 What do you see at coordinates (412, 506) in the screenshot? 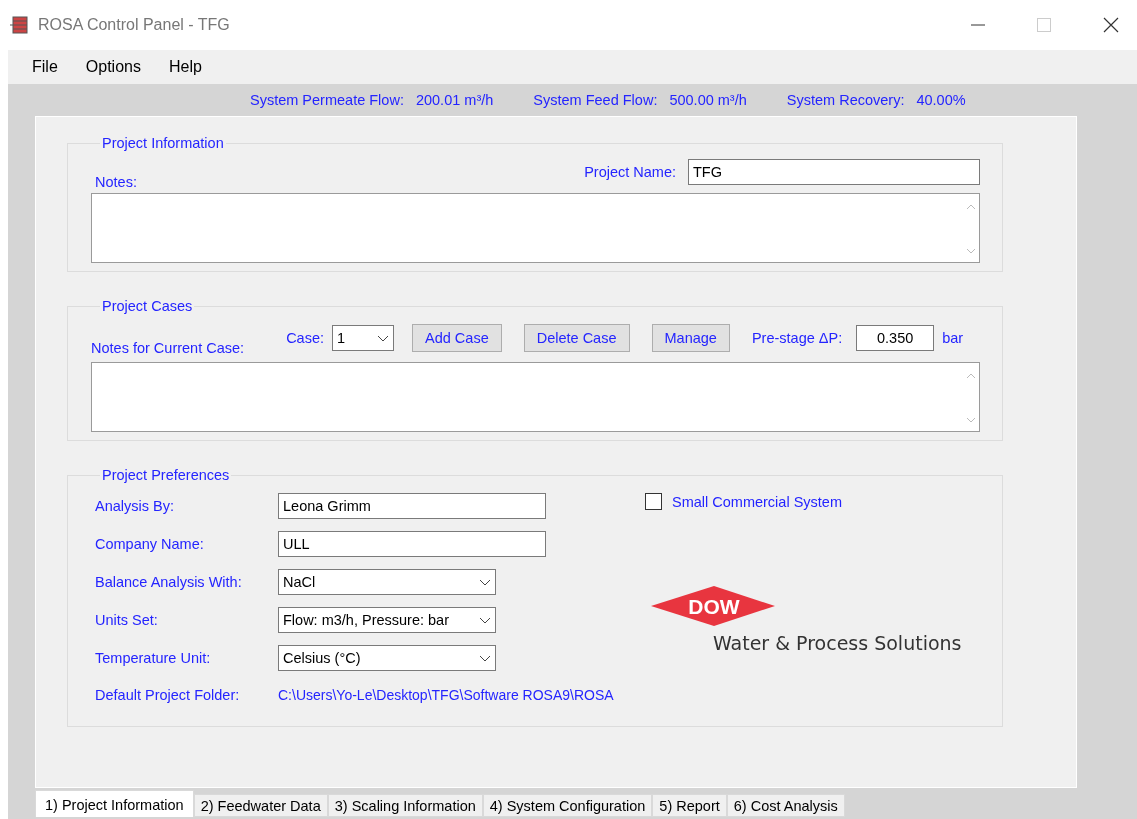
I see `text-field: Leona Grimm` at bounding box center [412, 506].